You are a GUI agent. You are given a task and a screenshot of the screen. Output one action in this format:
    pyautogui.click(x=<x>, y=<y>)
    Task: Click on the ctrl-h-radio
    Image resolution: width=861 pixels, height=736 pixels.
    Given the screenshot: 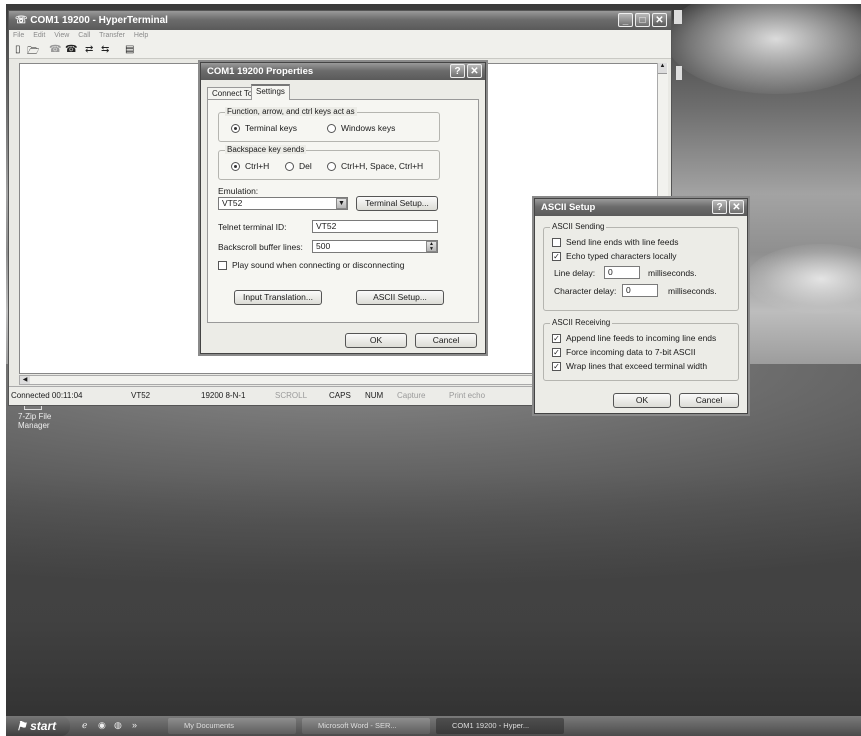 What is the action you would take?
    pyautogui.click(x=235, y=166)
    